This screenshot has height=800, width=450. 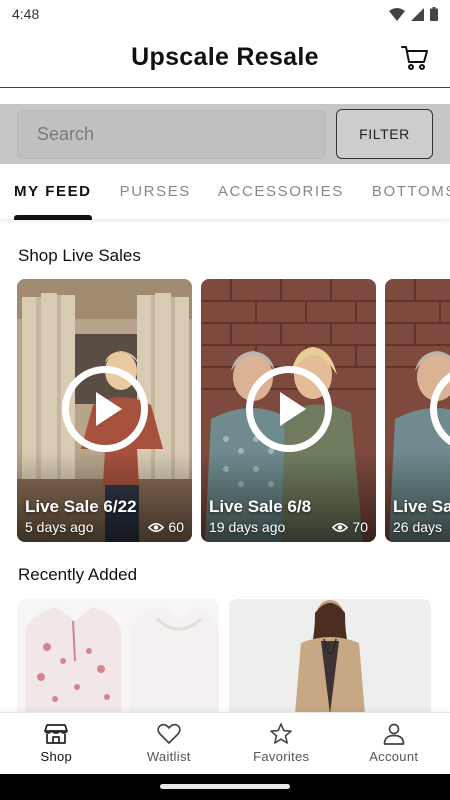 What do you see at coordinates (225, 14) in the screenshot?
I see `status-bar: 4:48` at bounding box center [225, 14].